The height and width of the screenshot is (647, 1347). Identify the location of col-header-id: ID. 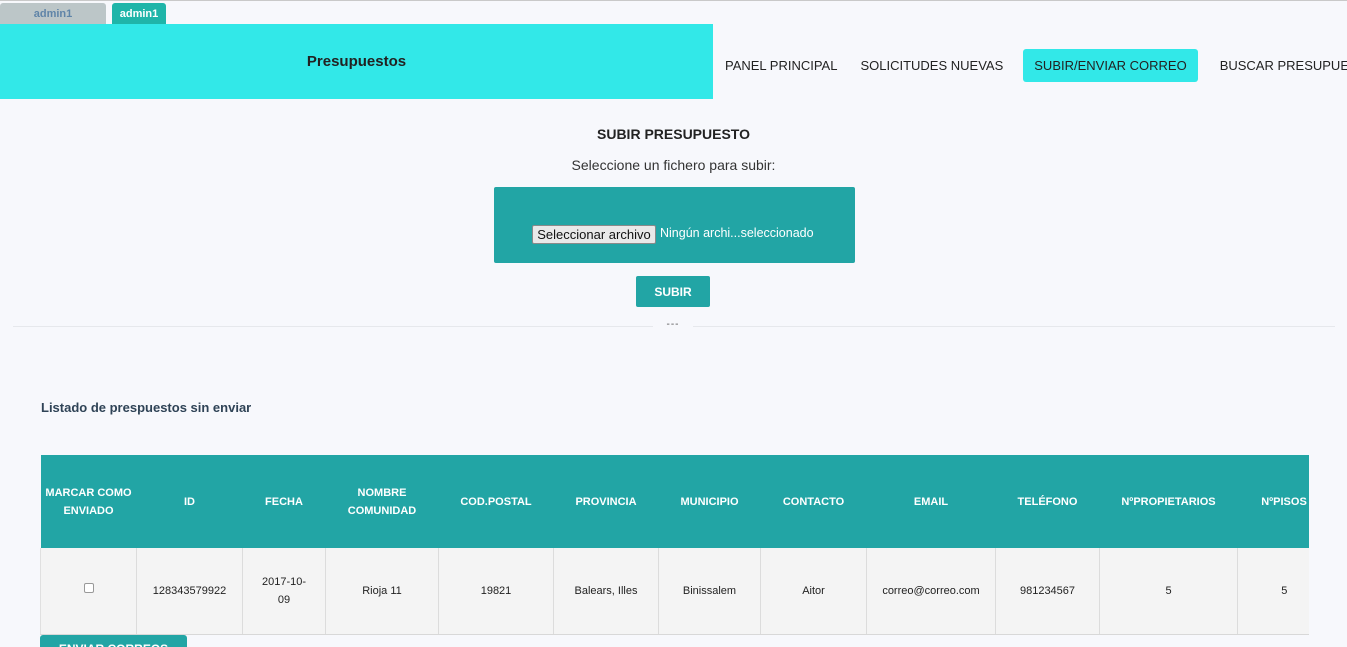
(189, 501).